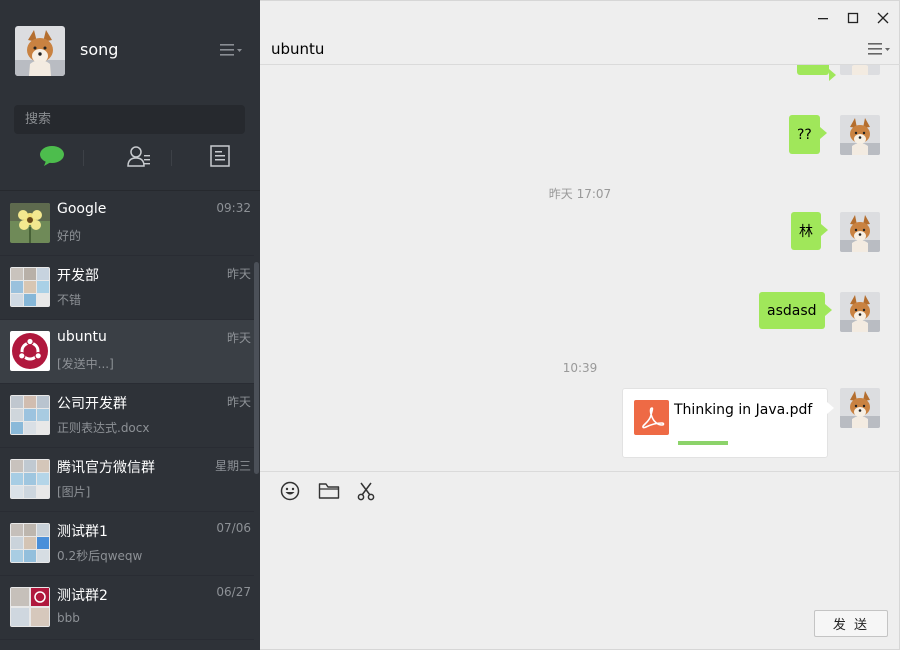  I want to click on profile-avatar, so click(40, 51).